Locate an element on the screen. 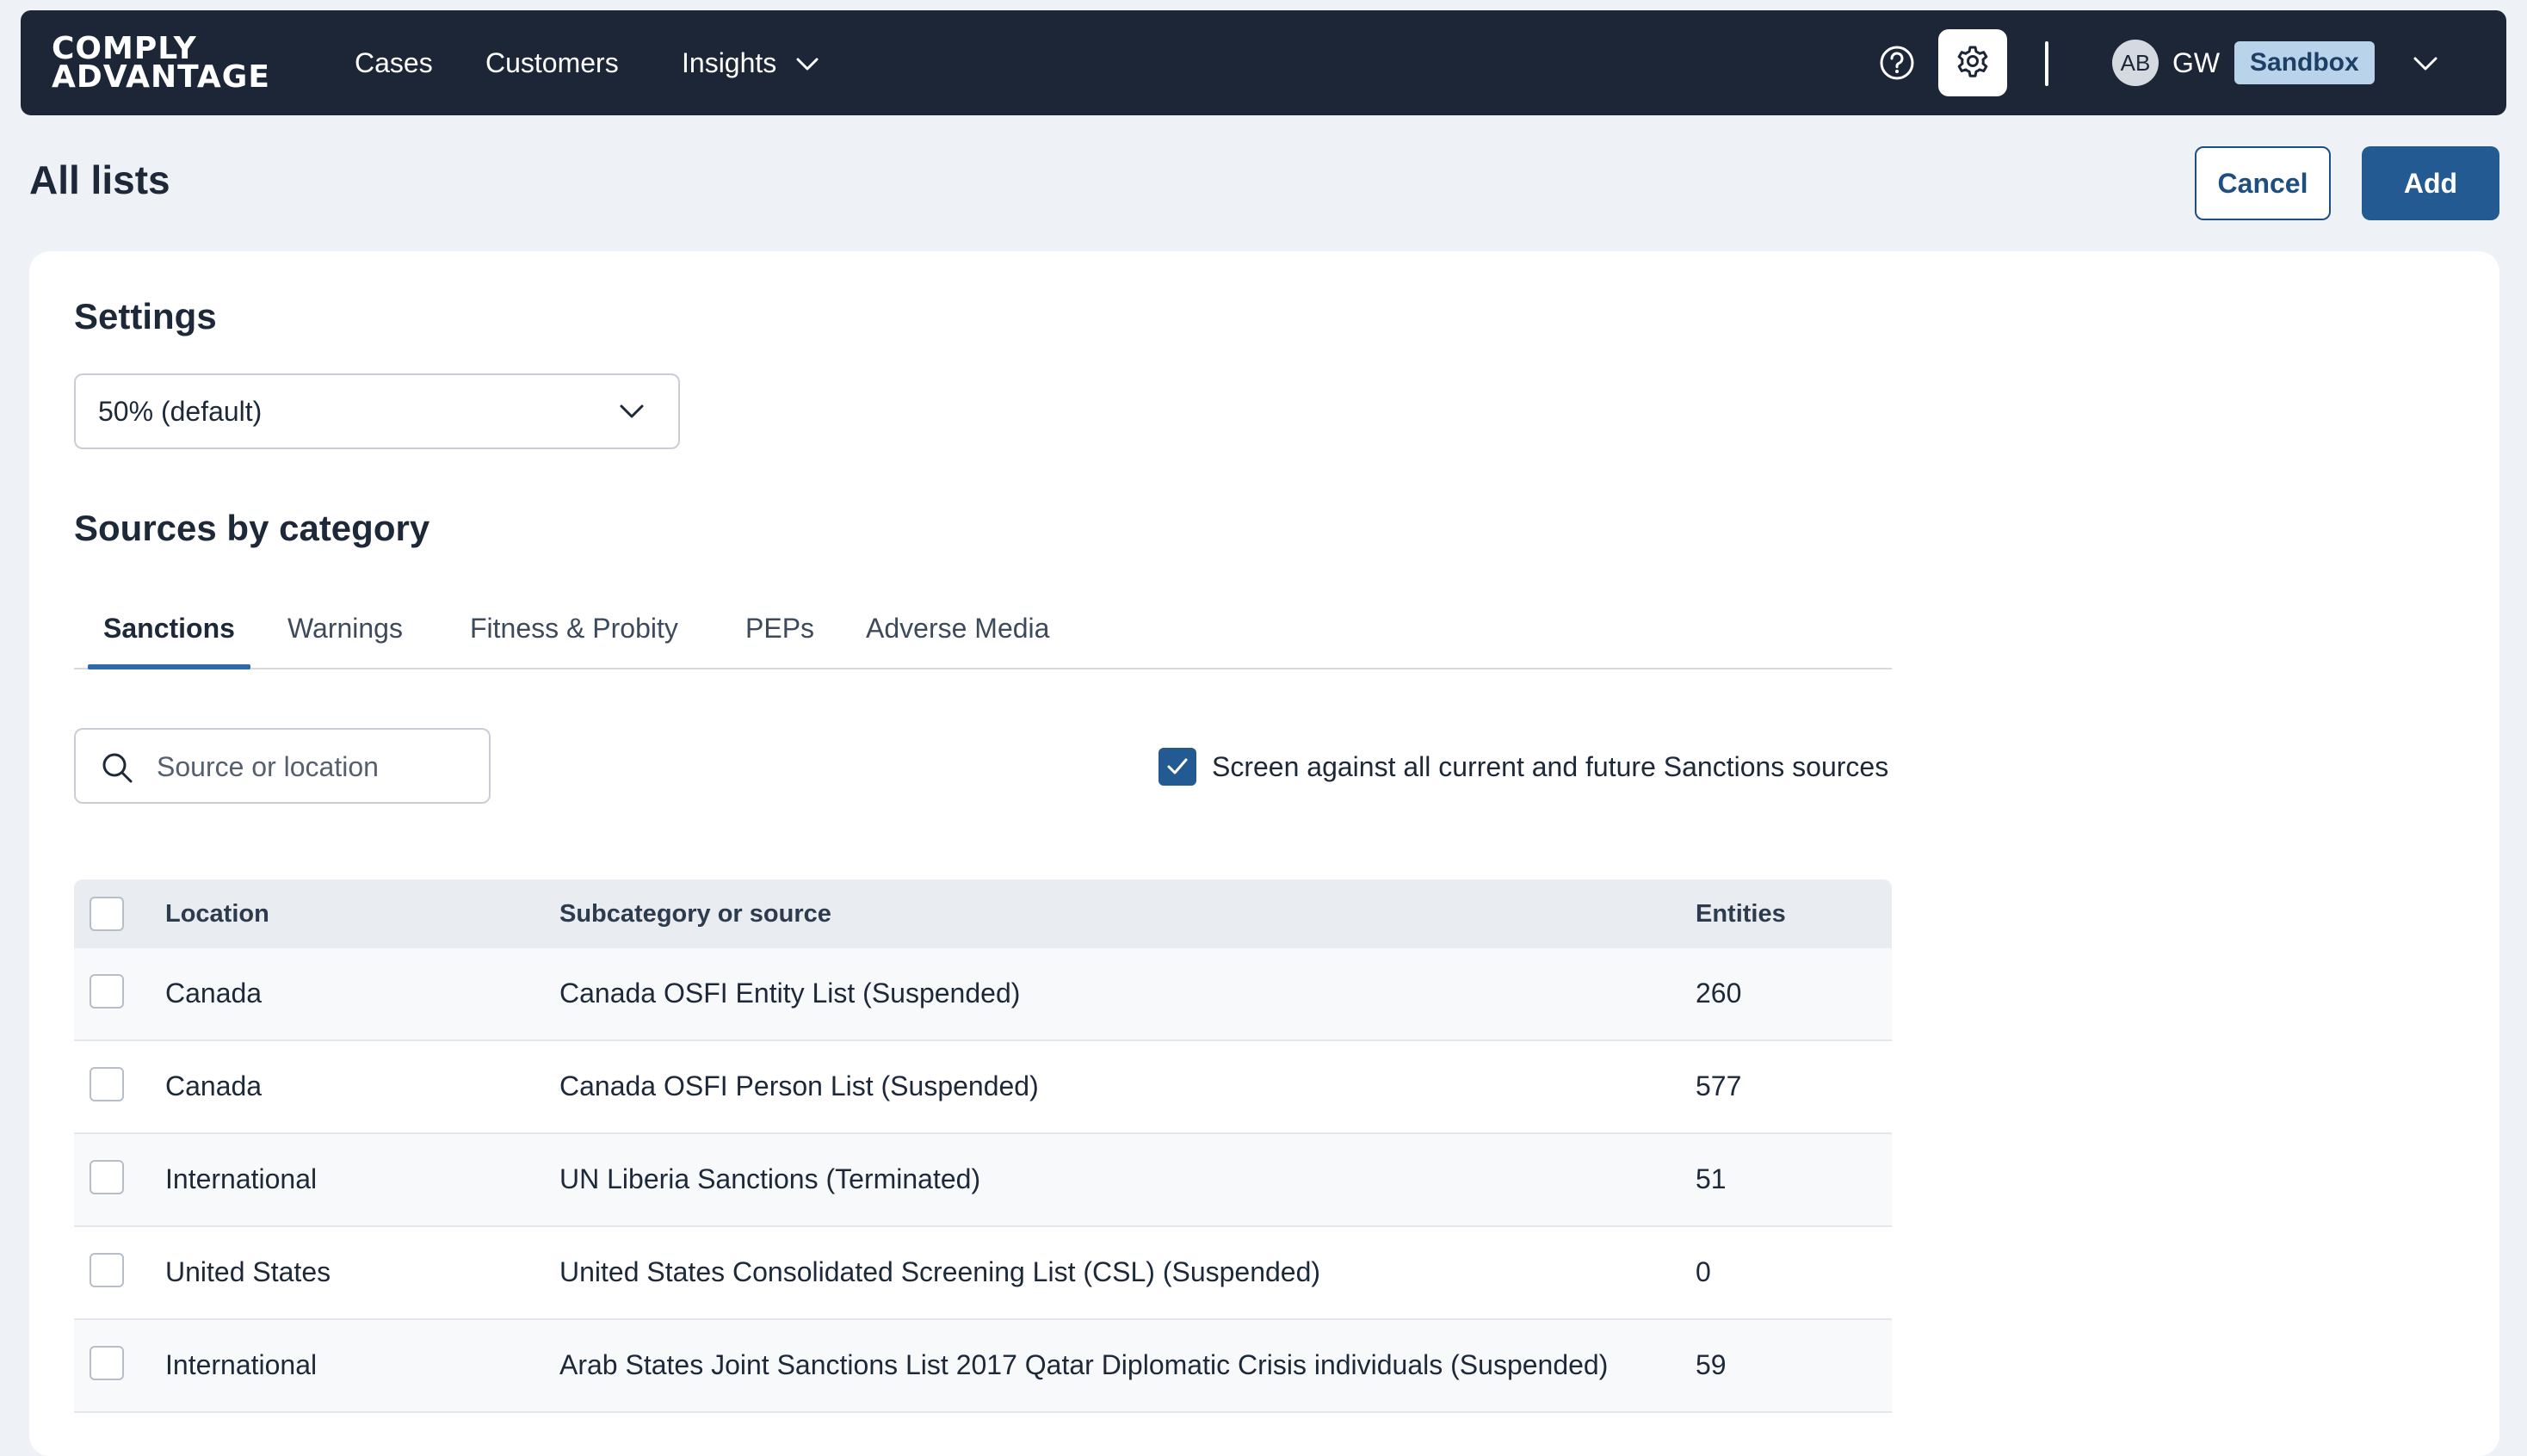 The image size is (2527, 1456). nav-insights: Insights is located at coordinates (750, 63).